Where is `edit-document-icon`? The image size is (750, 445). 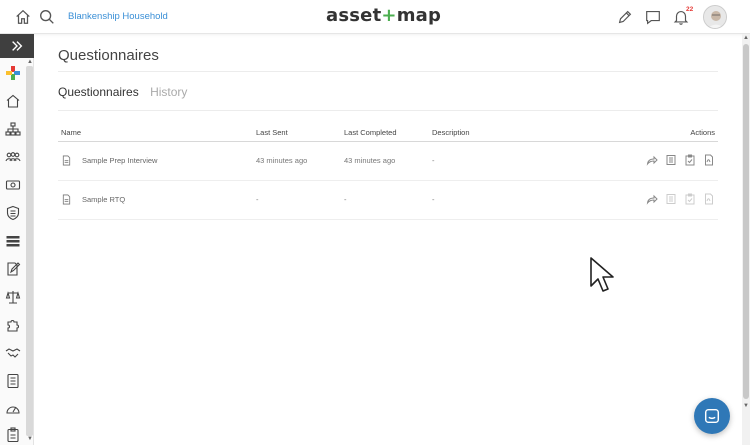
edit-document-icon is located at coordinates (13, 269).